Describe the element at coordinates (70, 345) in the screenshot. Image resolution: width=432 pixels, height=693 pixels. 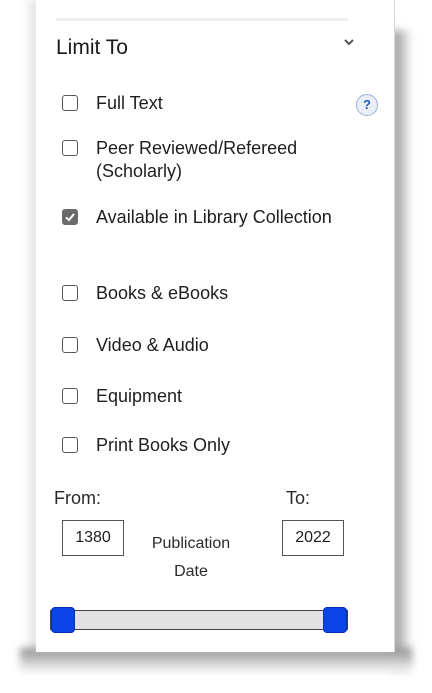
I see `checkbox-video-audio` at that location.